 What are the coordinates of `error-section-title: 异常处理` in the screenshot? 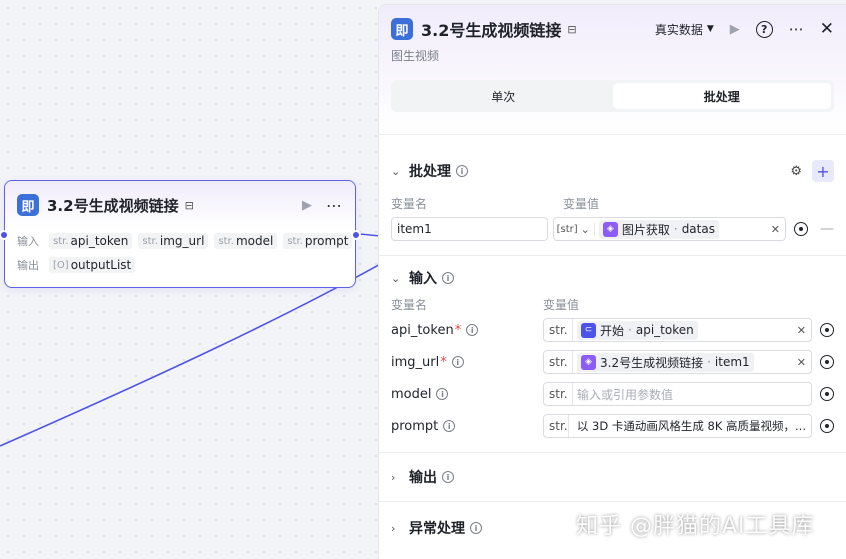 It's located at (437, 528).